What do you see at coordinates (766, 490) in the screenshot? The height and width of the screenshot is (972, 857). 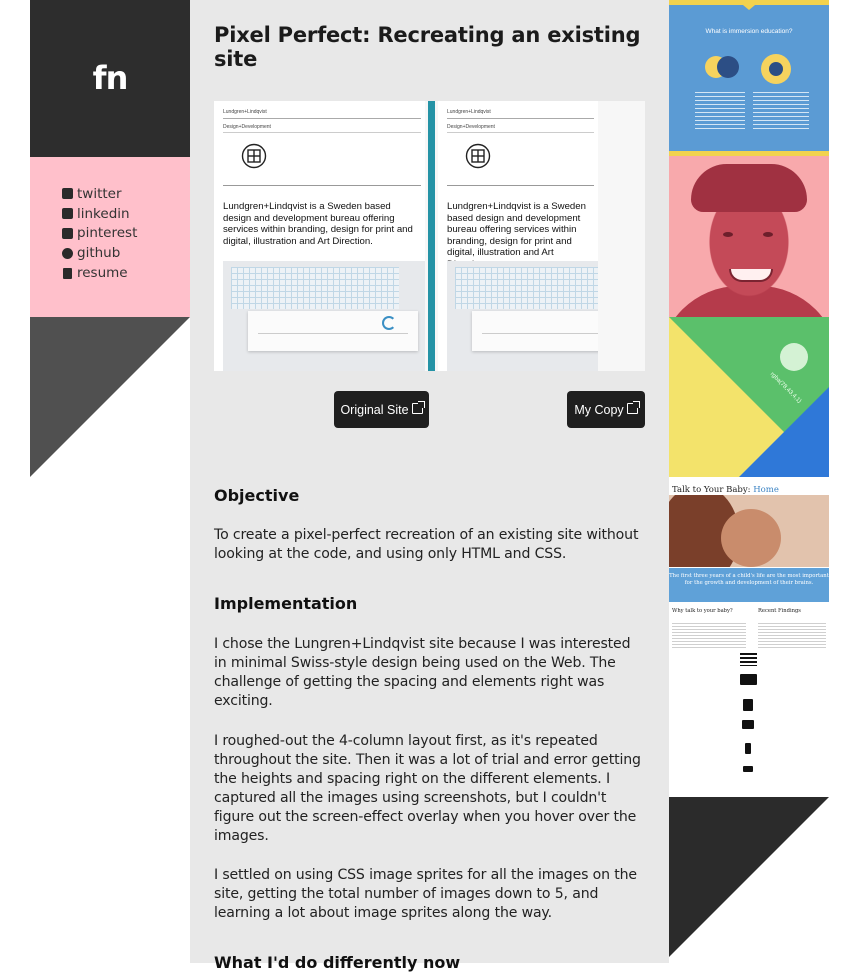 I see `thumb-baby-title-link: Home` at bounding box center [766, 490].